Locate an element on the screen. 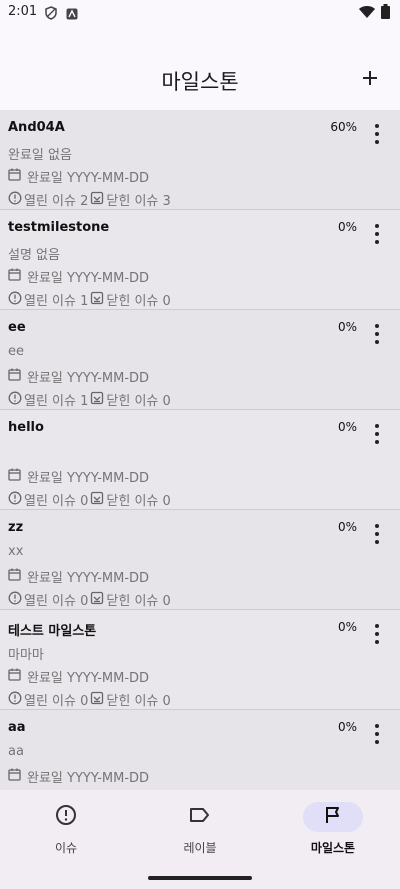 Image resolution: width=400 pixels, height=889 pixels. bottom-navigation: 이슈 레이블 마일스톤 is located at coordinates (200, 839).